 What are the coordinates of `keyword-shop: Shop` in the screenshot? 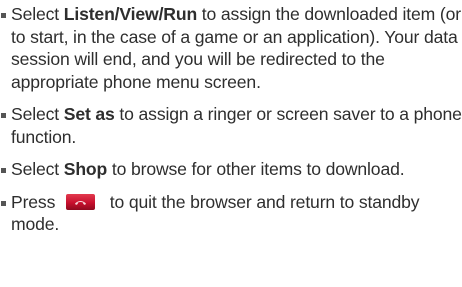 It's located at (85, 169).